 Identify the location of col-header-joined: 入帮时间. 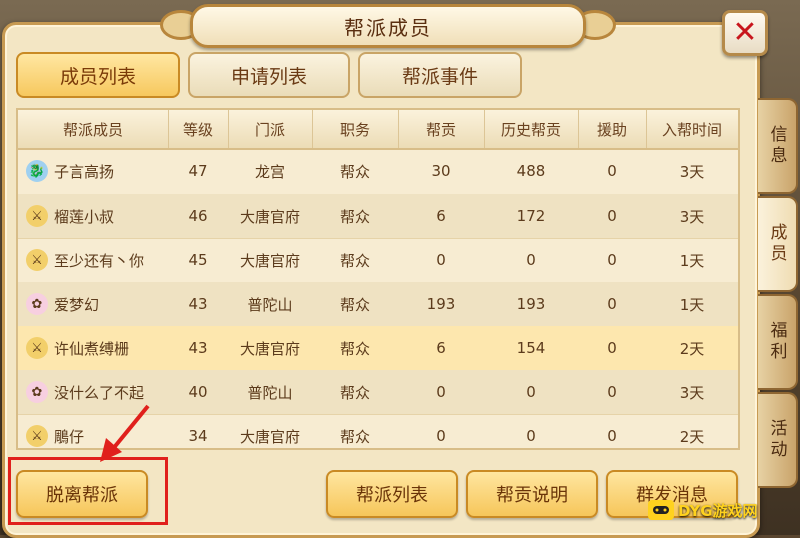
(692, 129).